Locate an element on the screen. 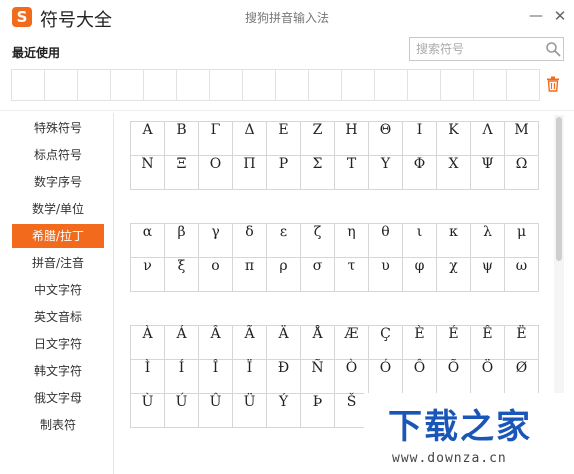 The image size is (574, 474). symbol-cell: Ñ is located at coordinates (318, 377).